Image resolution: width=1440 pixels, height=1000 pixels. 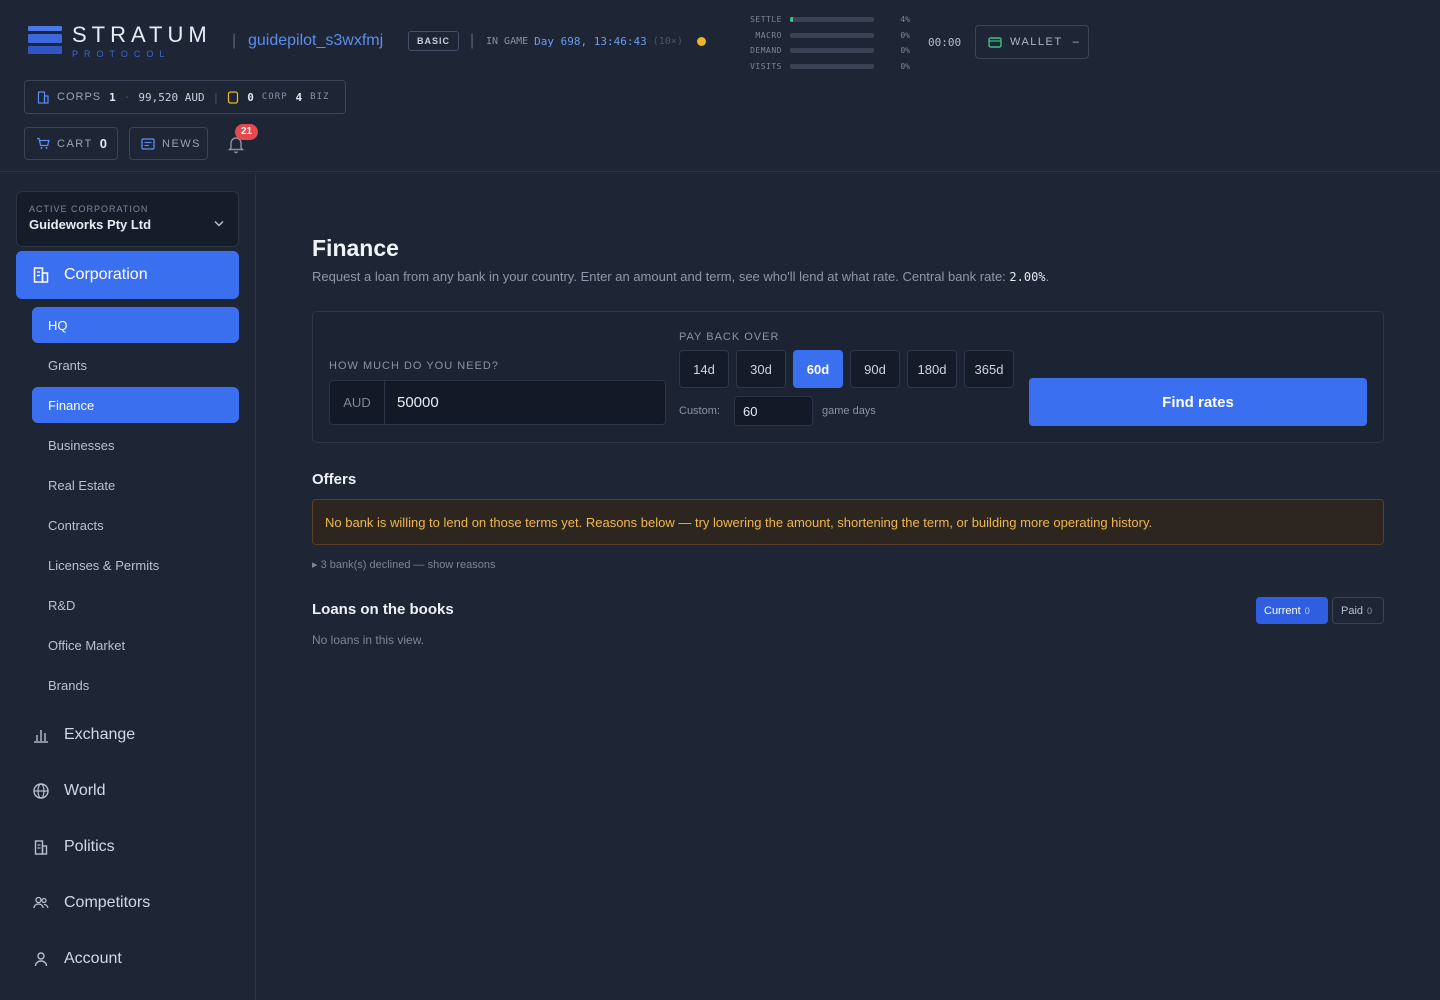 What do you see at coordinates (127, 847) in the screenshot?
I see `sidebar-item-politics: Politics` at bounding box center [127, 847].